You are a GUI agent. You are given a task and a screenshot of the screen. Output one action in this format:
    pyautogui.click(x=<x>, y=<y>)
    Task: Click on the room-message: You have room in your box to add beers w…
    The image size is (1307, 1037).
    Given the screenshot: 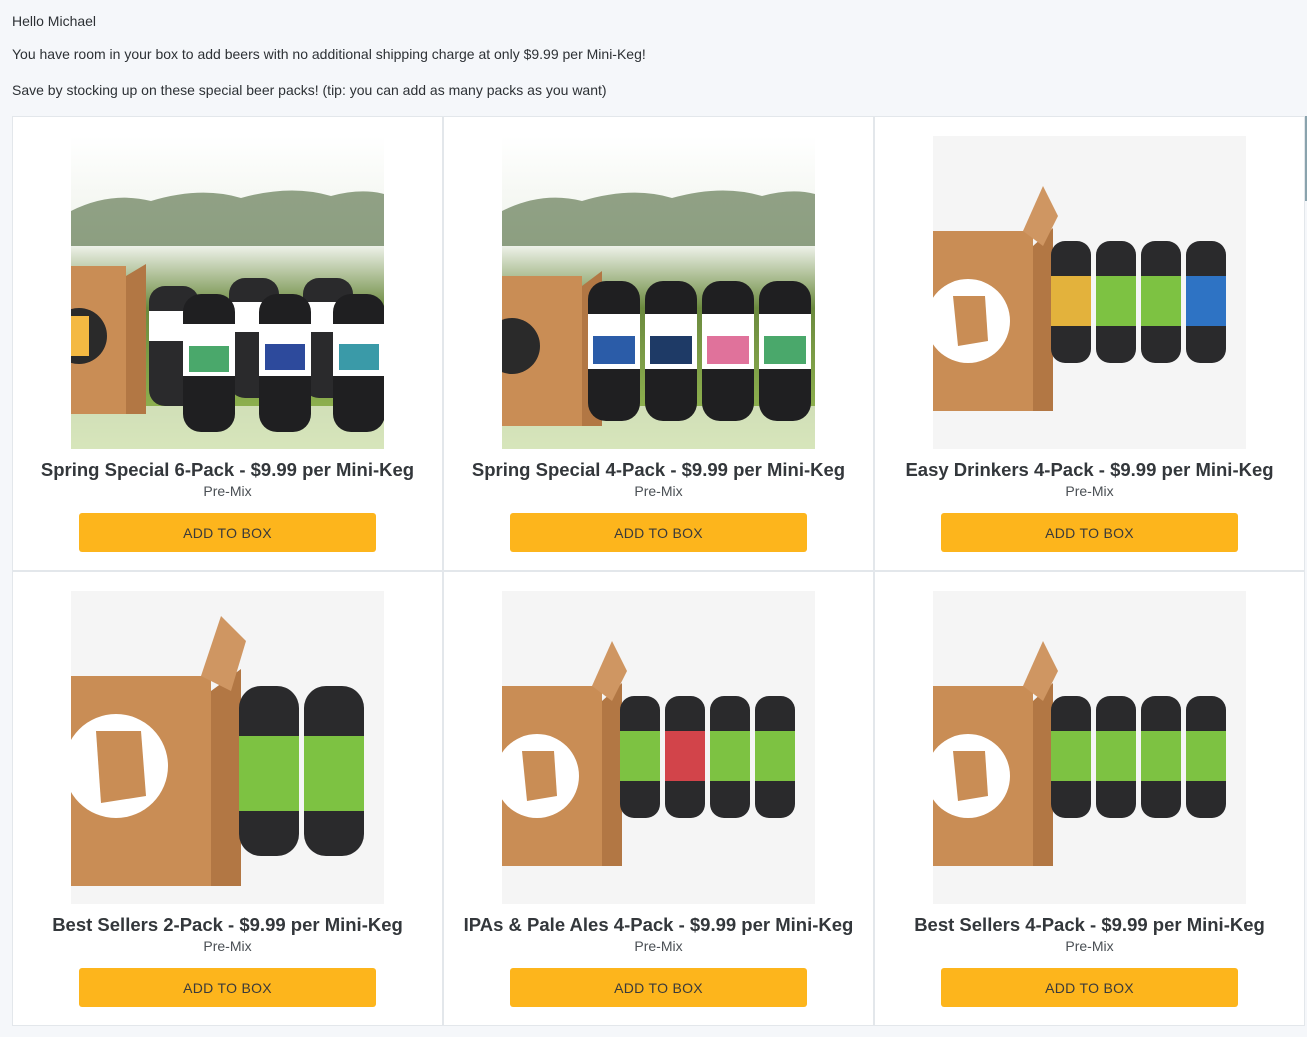 What is the action you would take?
    pyautogui.click(x=329, y=54)
    